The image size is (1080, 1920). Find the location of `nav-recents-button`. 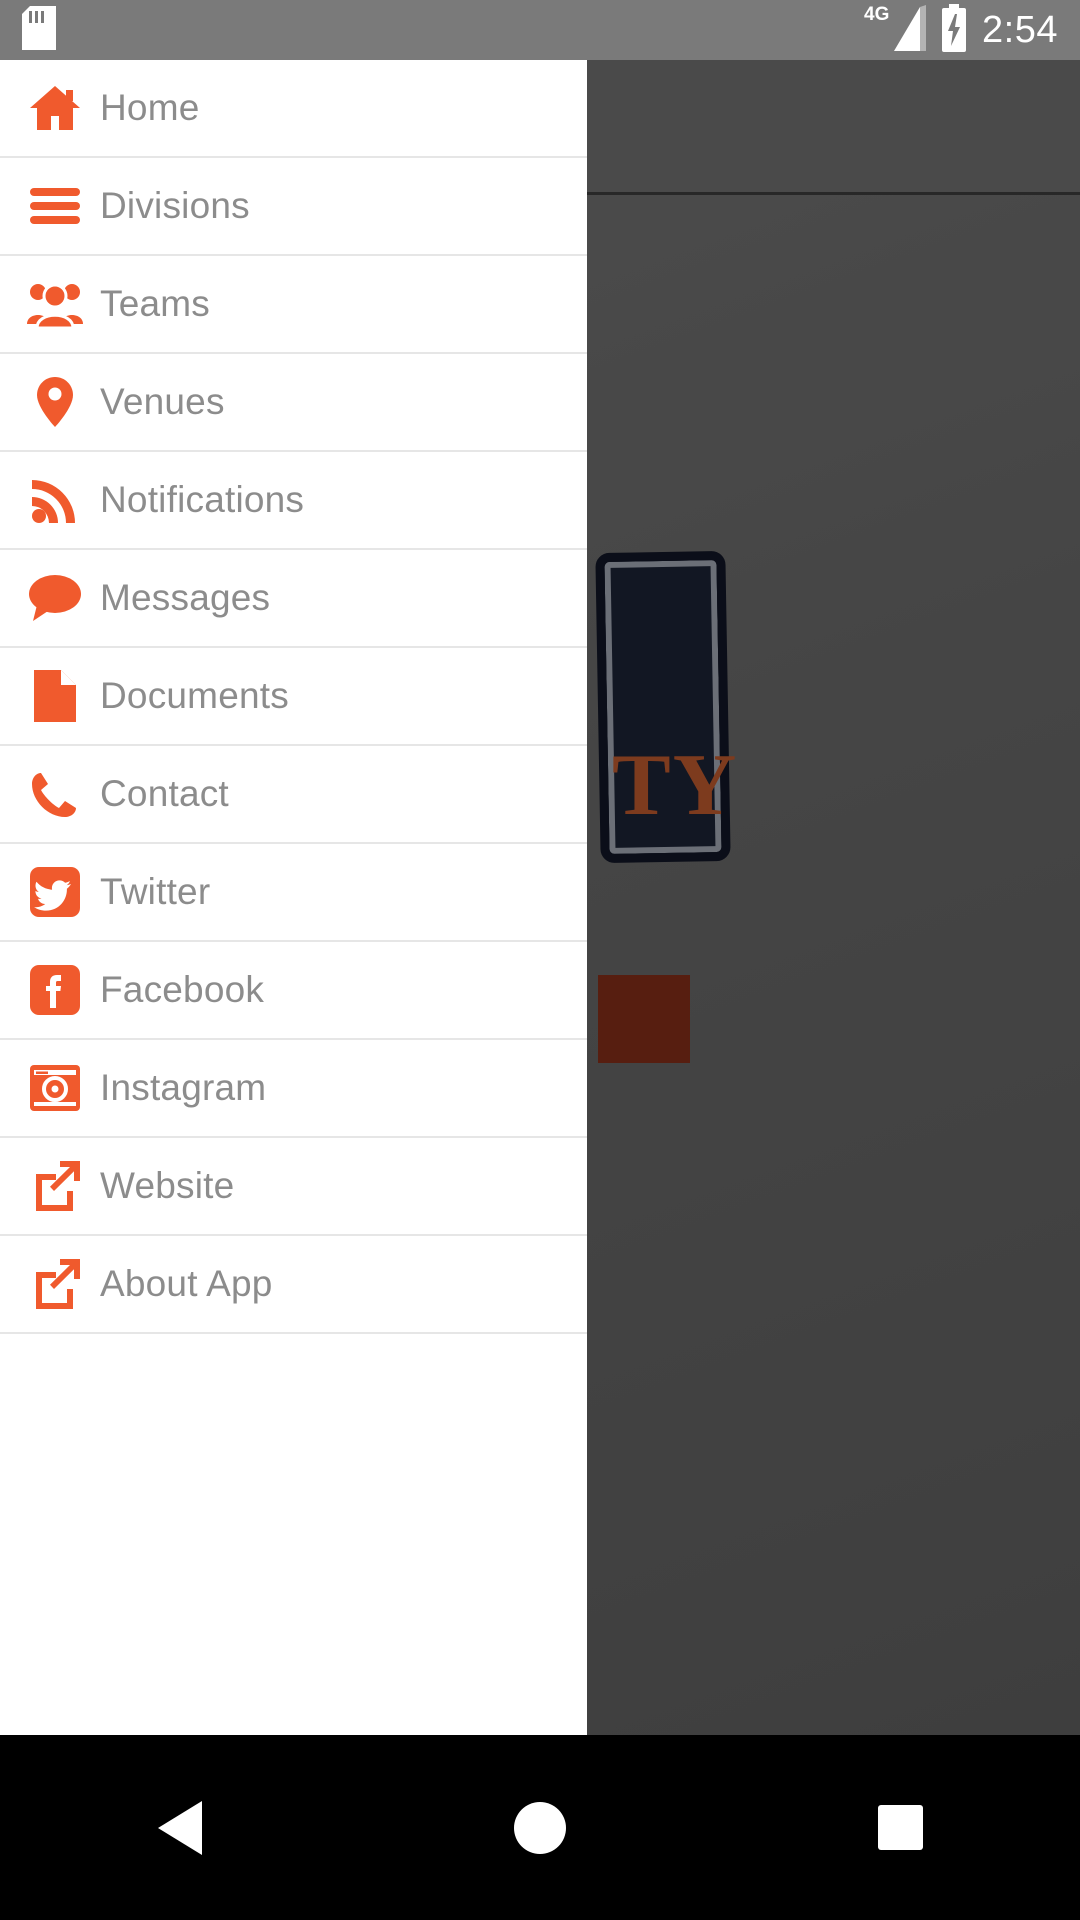

nav-recents-button is located at coordinates (900, 1828).